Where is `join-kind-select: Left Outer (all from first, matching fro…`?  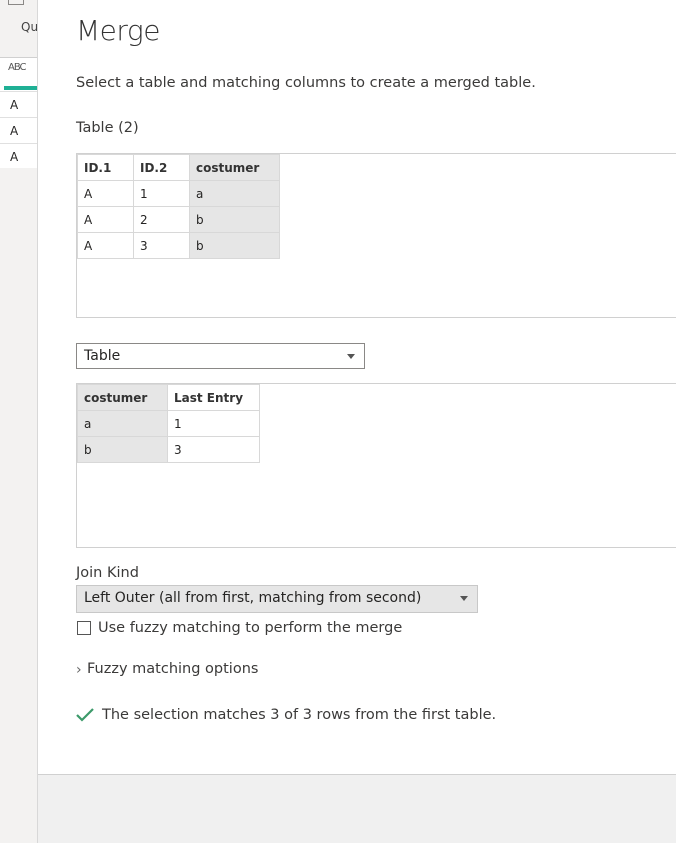 join-kind-select: Left Outer (all from first, matching fro… is located at coordinates (277, 599).